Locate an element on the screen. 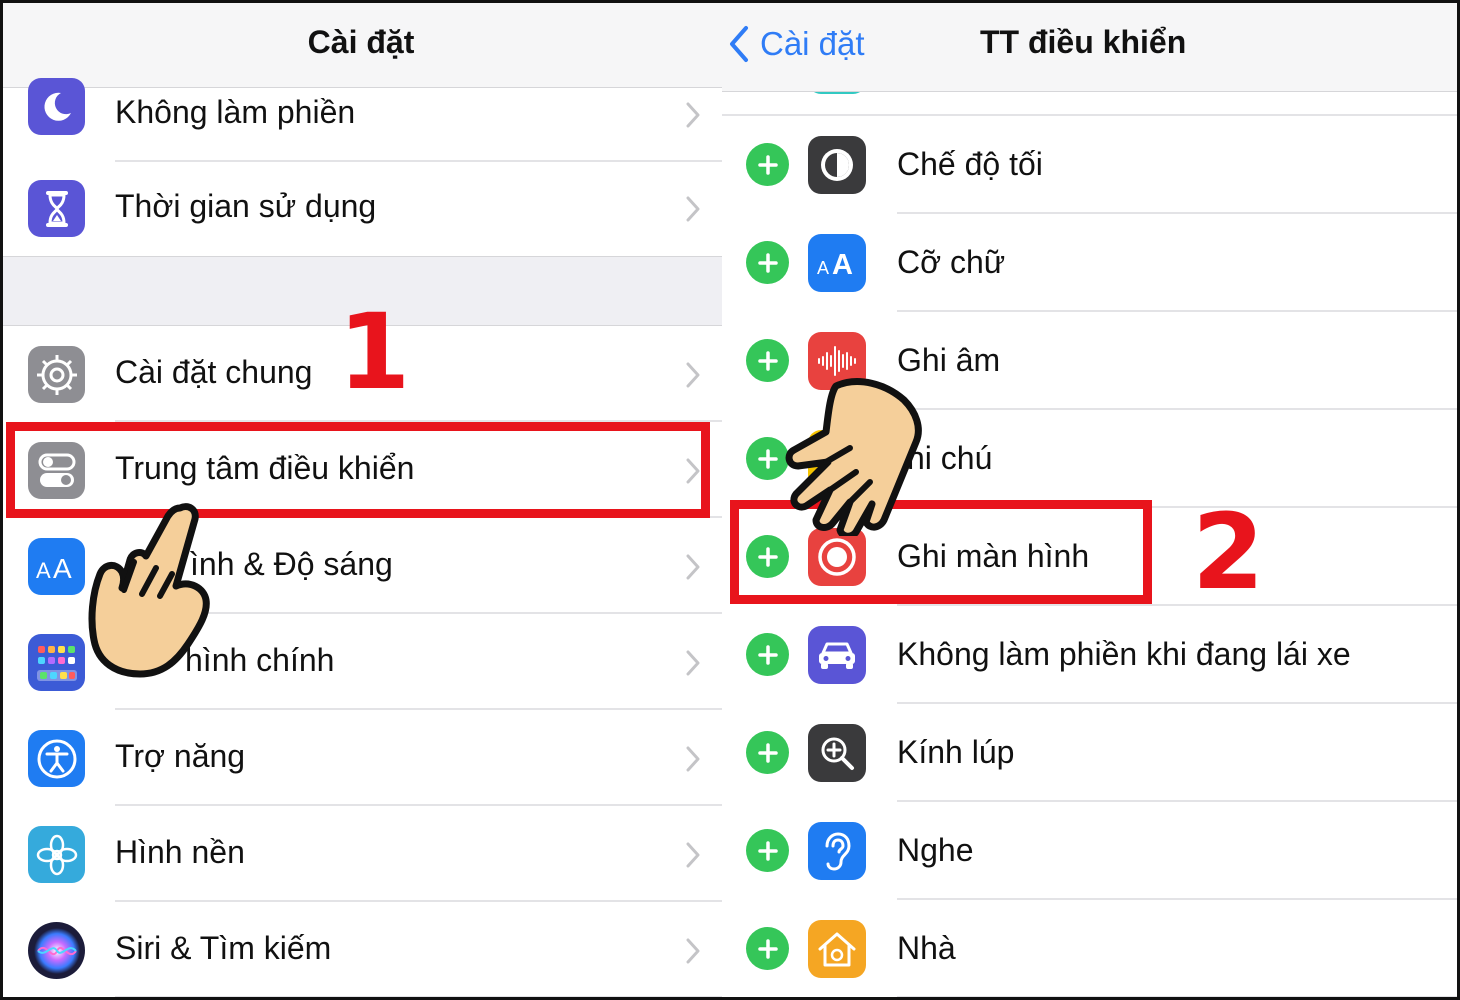 This screenshot has height=1000, width=1460. screen-record-icon is located at coordinates (837, 557).